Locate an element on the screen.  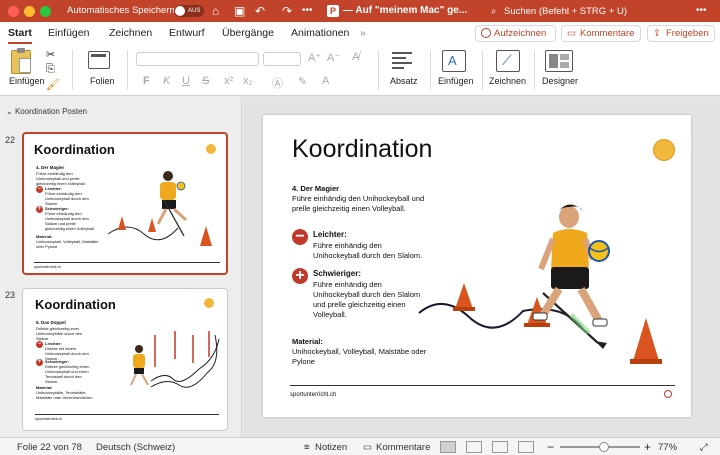
slide-footer: sportunterricht.ch is located at coordinates (313, 395).